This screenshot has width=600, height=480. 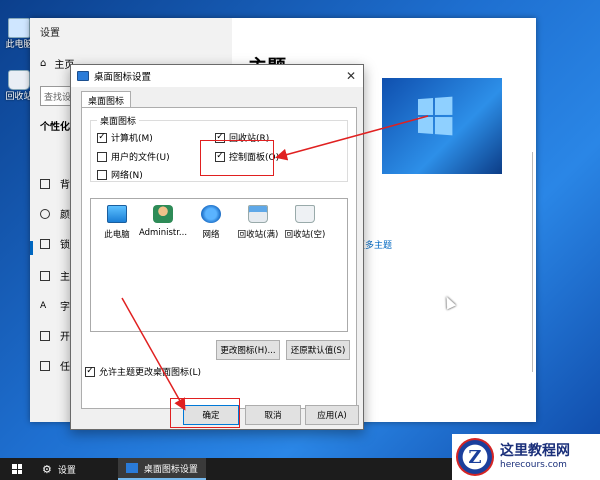 What do you see at coordinates (65, 307) in the screenshot?
I see `nav-item-label: 字` at bounding box center [65, 307].